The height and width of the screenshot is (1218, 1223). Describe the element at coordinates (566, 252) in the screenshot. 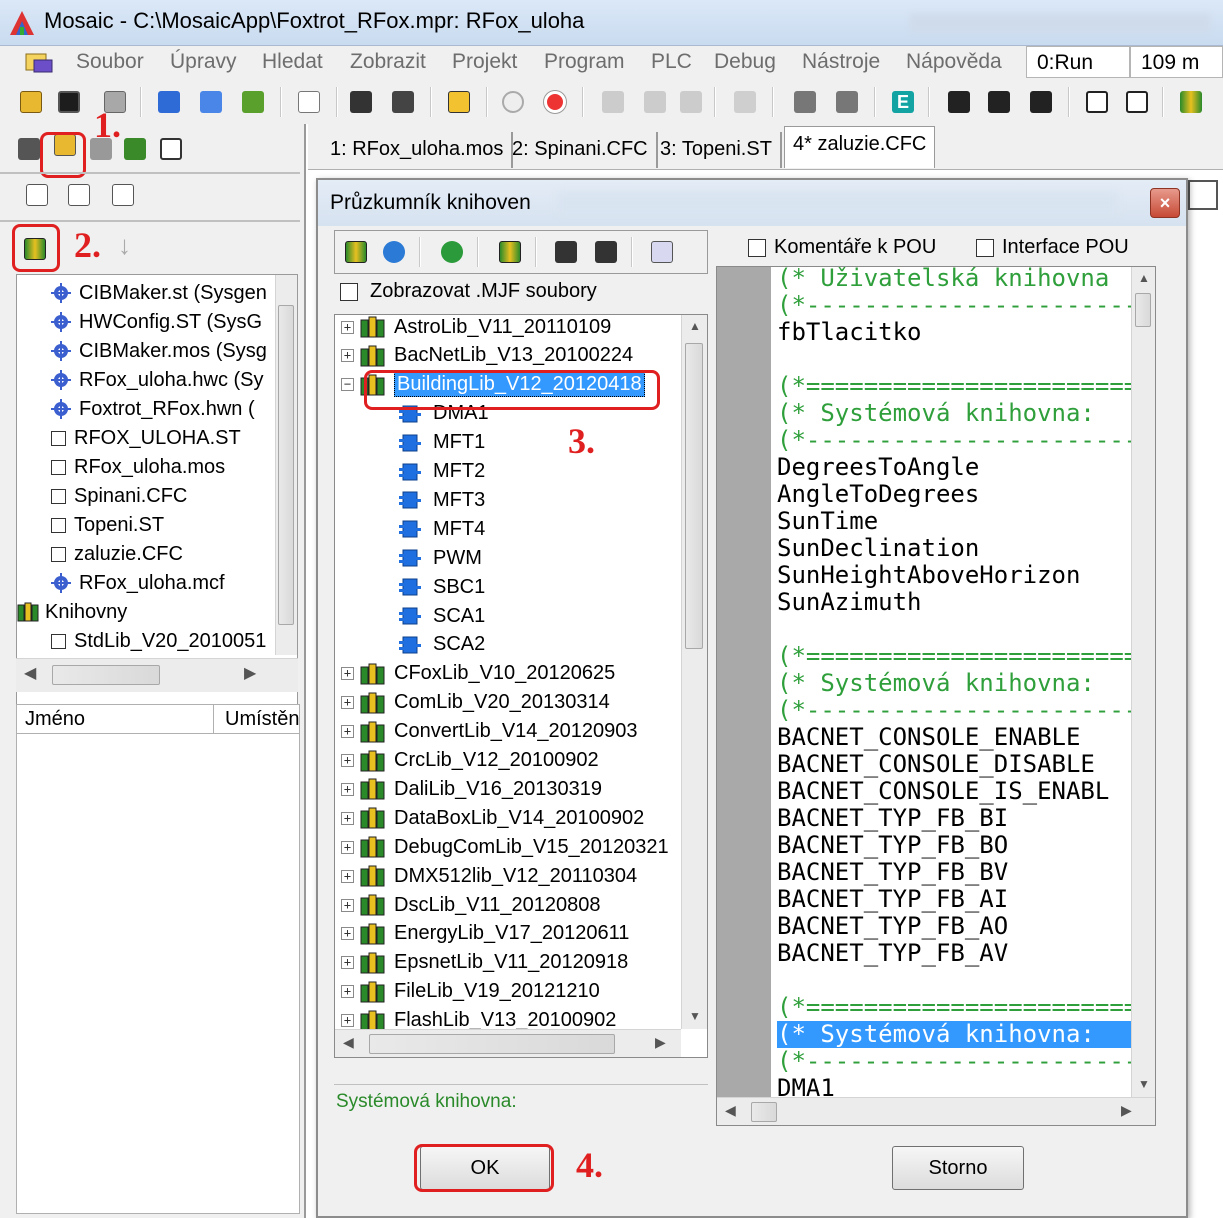

I see `find-icon` at that location.